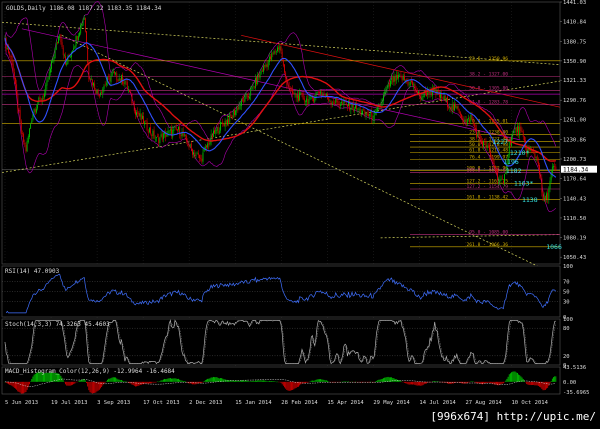 This screenshot has height=429, width=600. What do you see at coordinates (161, 403) in the screenshot?
I see `time-tick-label: 17 Oct 2013` at bounding box center [161, 403].